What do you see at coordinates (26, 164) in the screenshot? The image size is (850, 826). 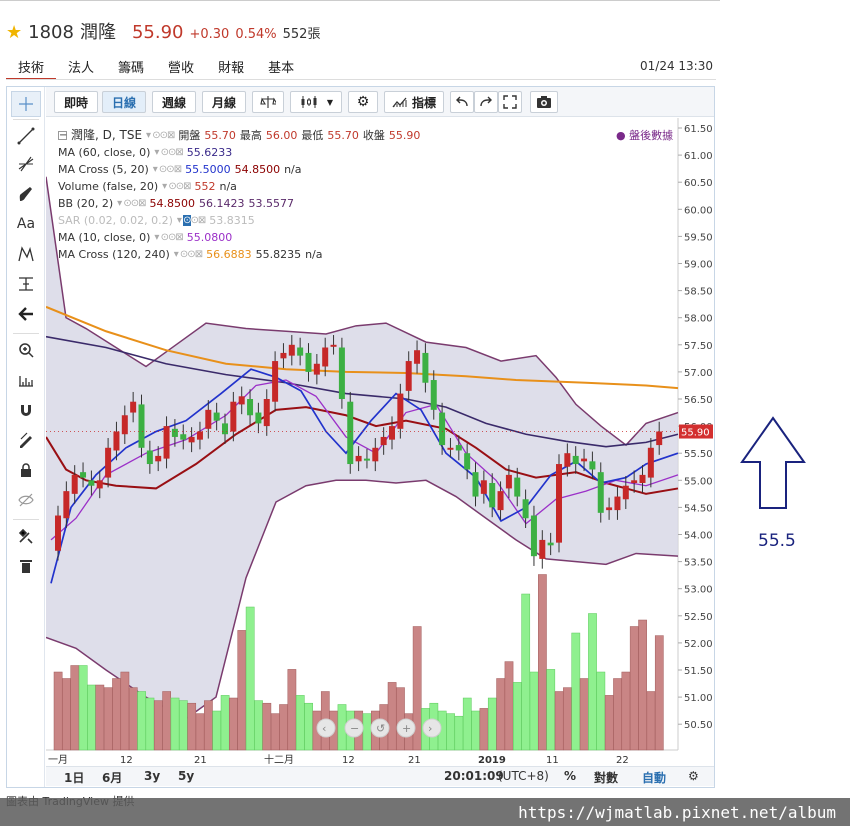 I see `fib-icon` at bounding box center [26, 164].